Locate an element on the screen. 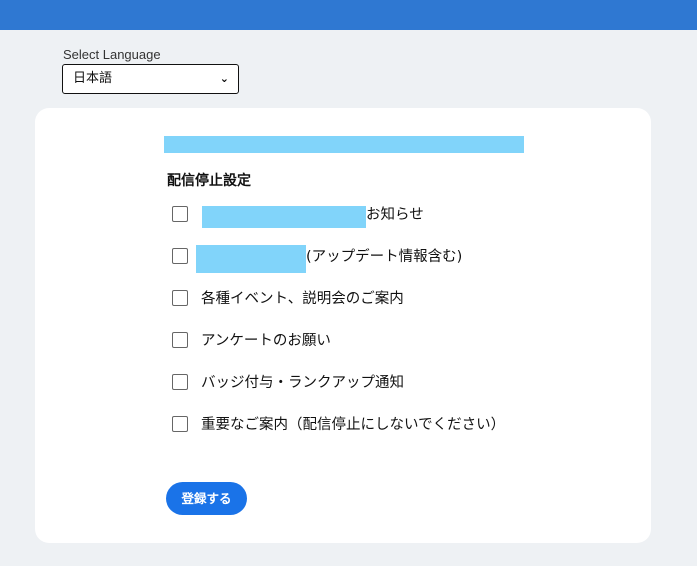 This screenshot has height=566, width=697. language-select: 日本語 ⌄ is located at coordinates (150, 79).